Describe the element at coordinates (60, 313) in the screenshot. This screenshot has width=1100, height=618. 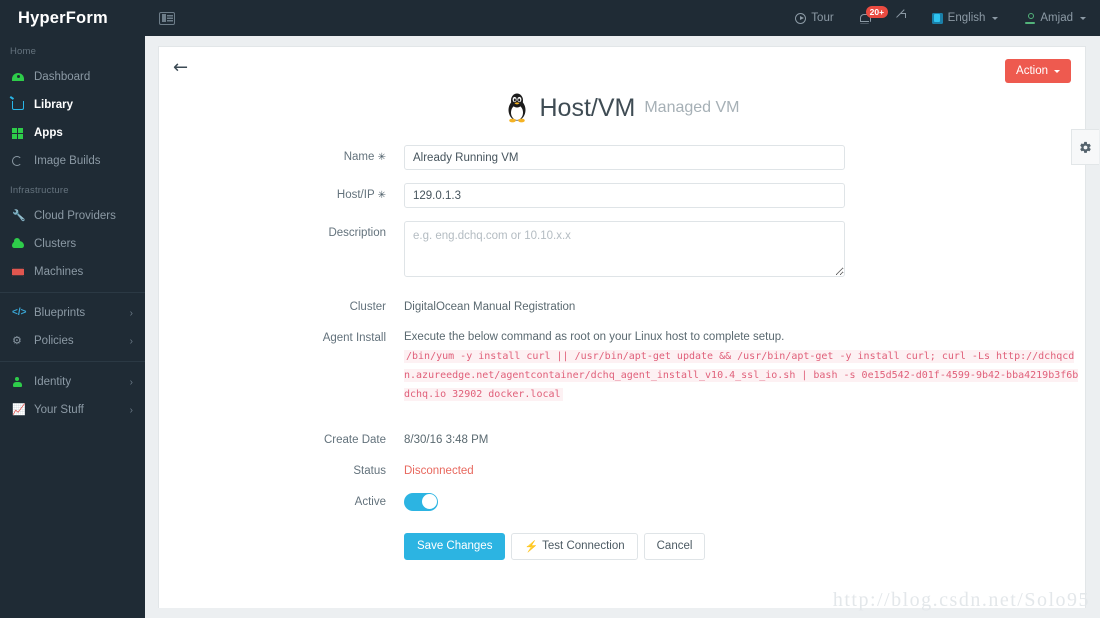
I see `sidebar-item-label: Blueprints` at that location.